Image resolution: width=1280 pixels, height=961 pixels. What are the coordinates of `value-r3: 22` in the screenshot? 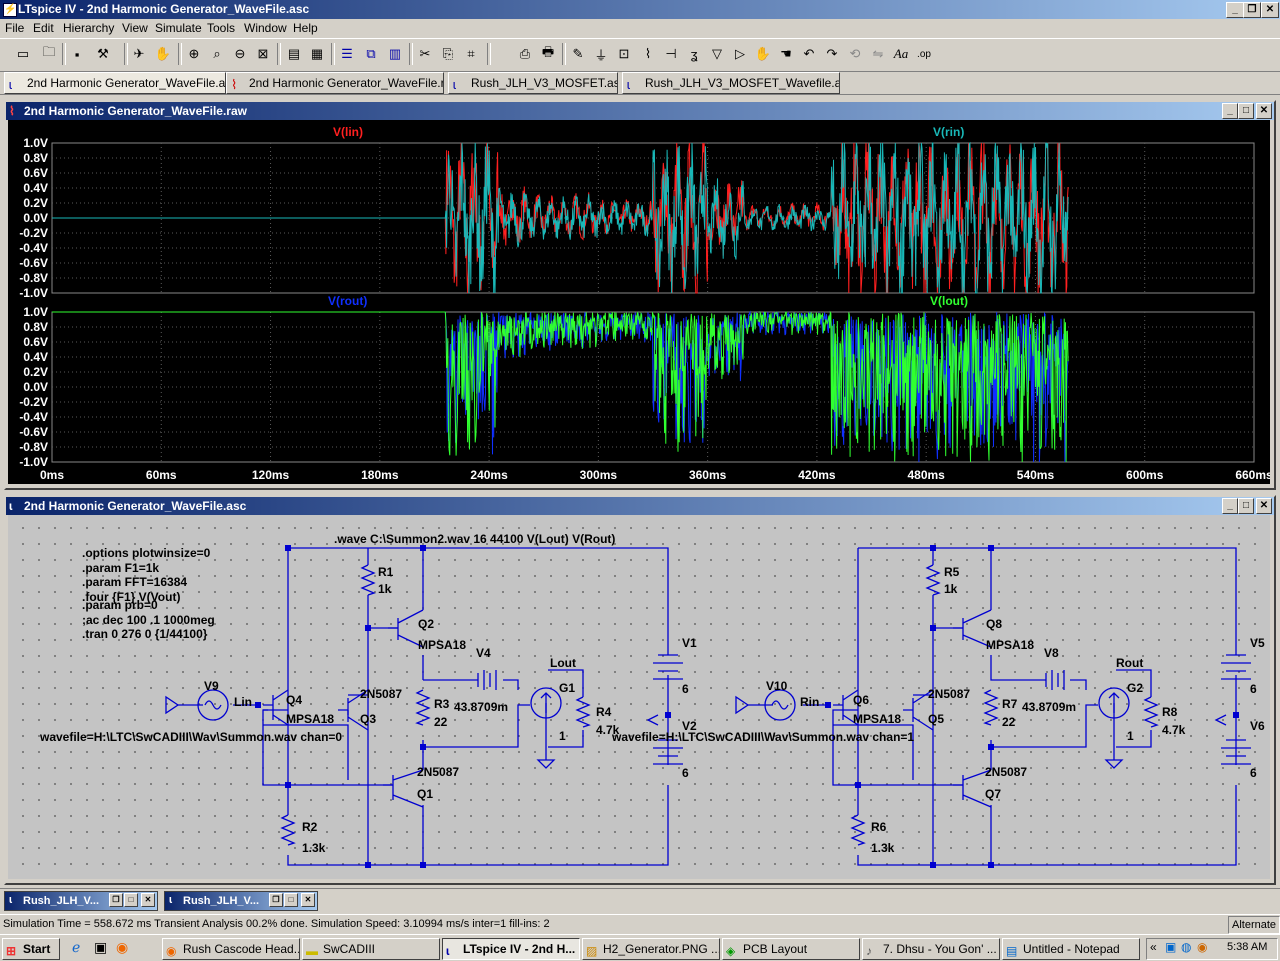 It's located at (440, 722).